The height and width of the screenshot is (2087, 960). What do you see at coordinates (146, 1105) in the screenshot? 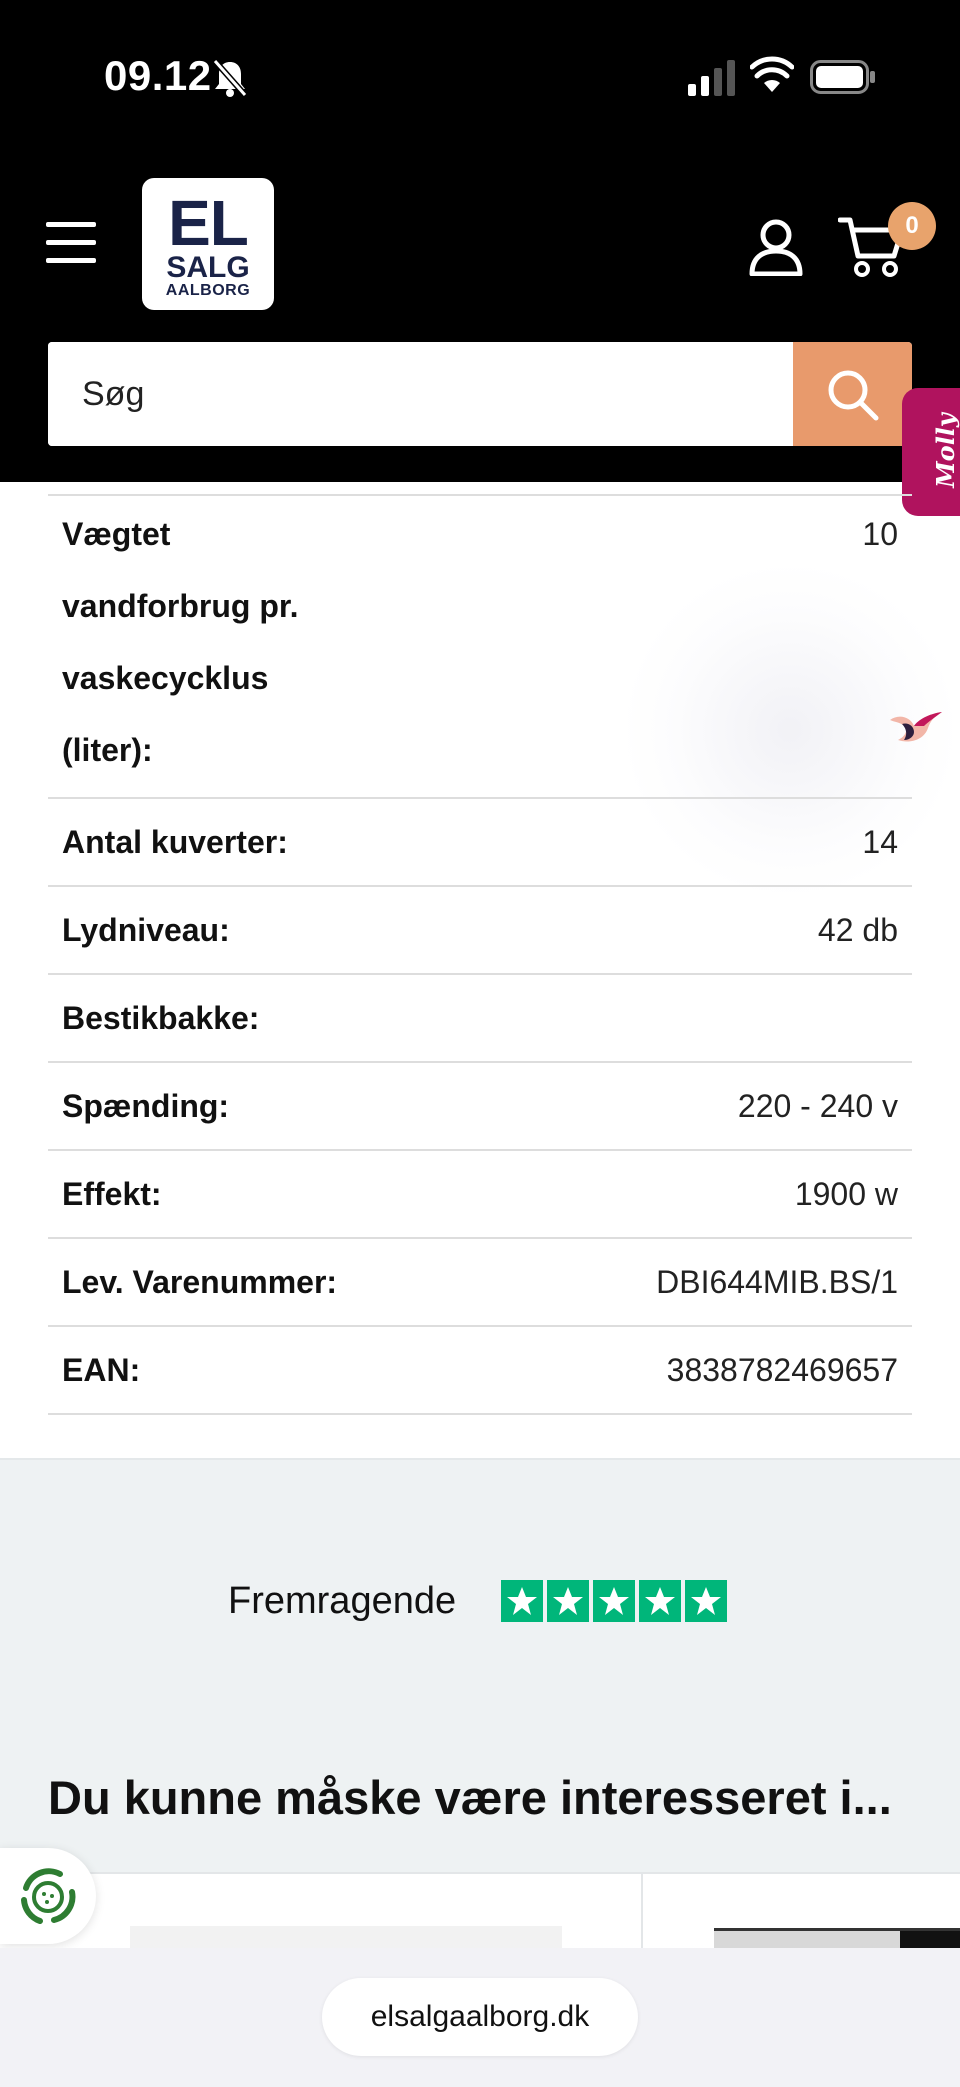
I see `spec-label: Spænding:` at bounding box center [146, 1105].